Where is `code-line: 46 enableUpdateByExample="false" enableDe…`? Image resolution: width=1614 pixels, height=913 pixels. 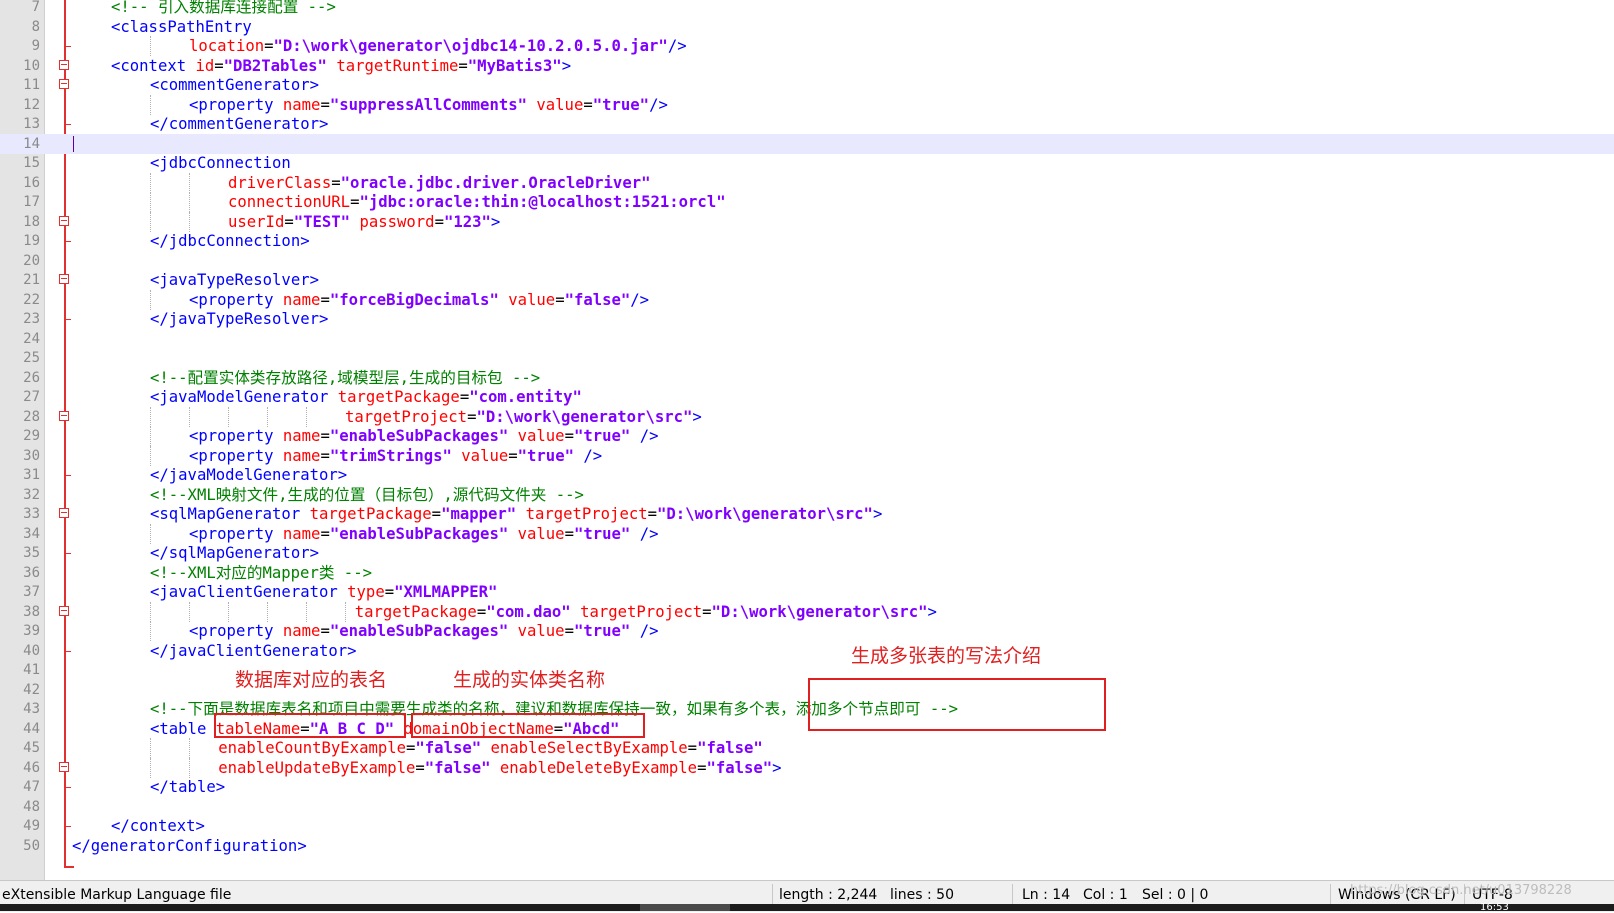
code-line: 46 enableUpdateByExample="false" enableDe… is located at coordinates (807, 767).